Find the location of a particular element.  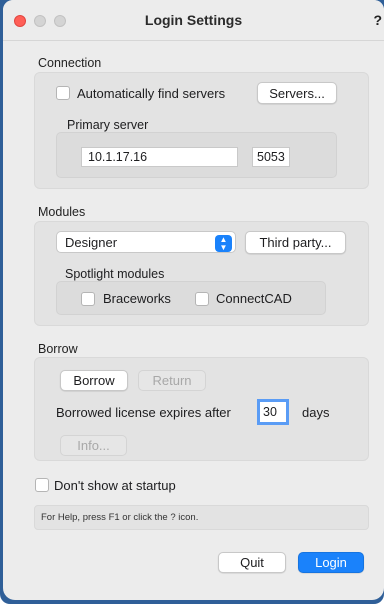

braceworks-label: Braceworks is located at coordinates (137, 298).